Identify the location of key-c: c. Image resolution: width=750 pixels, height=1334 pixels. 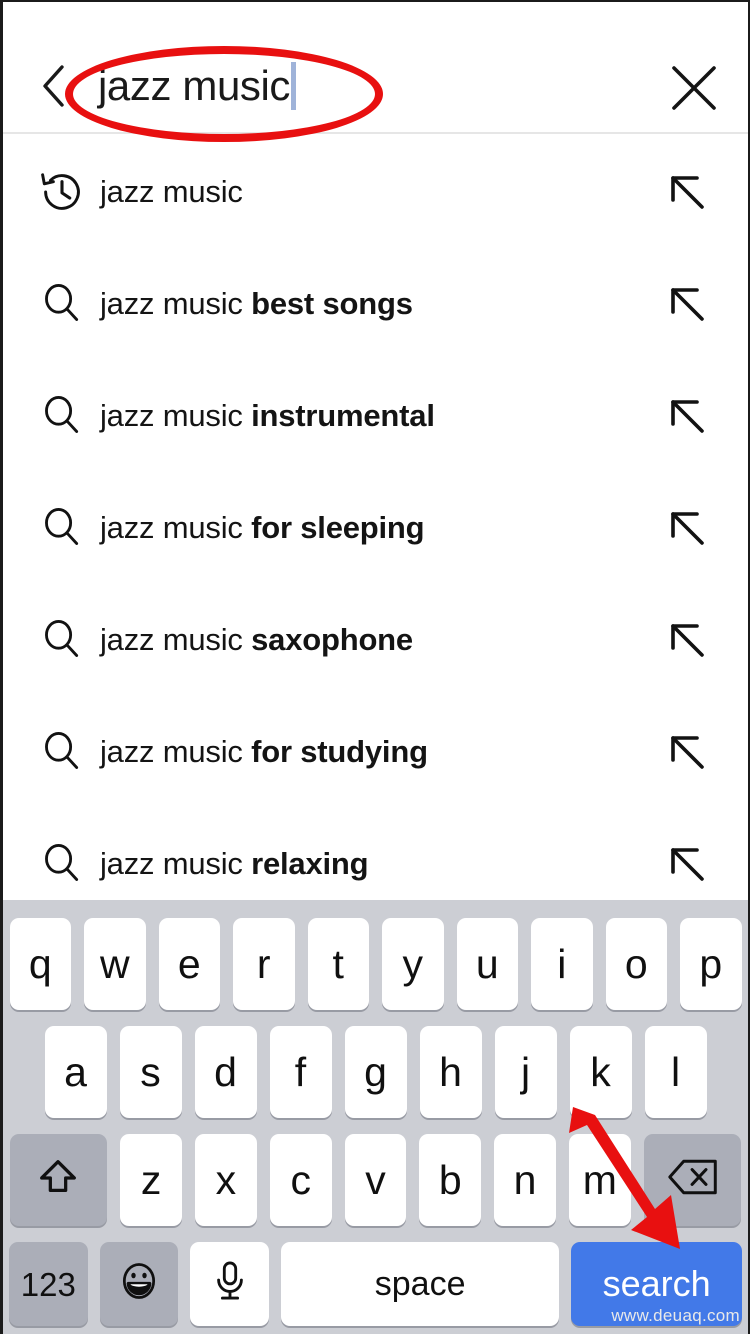
(300, 1180).